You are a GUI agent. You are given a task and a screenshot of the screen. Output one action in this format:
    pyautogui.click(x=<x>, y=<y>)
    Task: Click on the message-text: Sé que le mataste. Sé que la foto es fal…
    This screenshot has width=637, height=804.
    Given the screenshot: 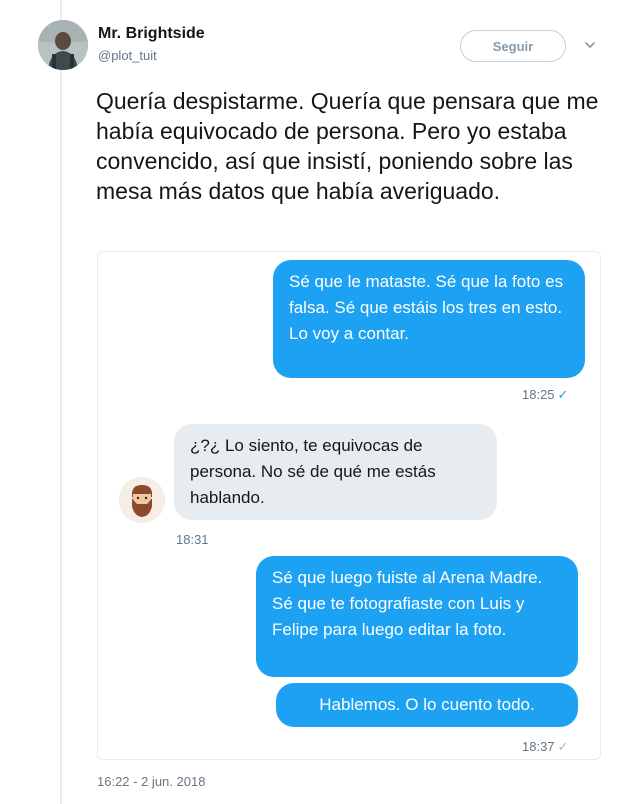 What is the action you would take?
    pyautogui.click(x=426, y=307)
    